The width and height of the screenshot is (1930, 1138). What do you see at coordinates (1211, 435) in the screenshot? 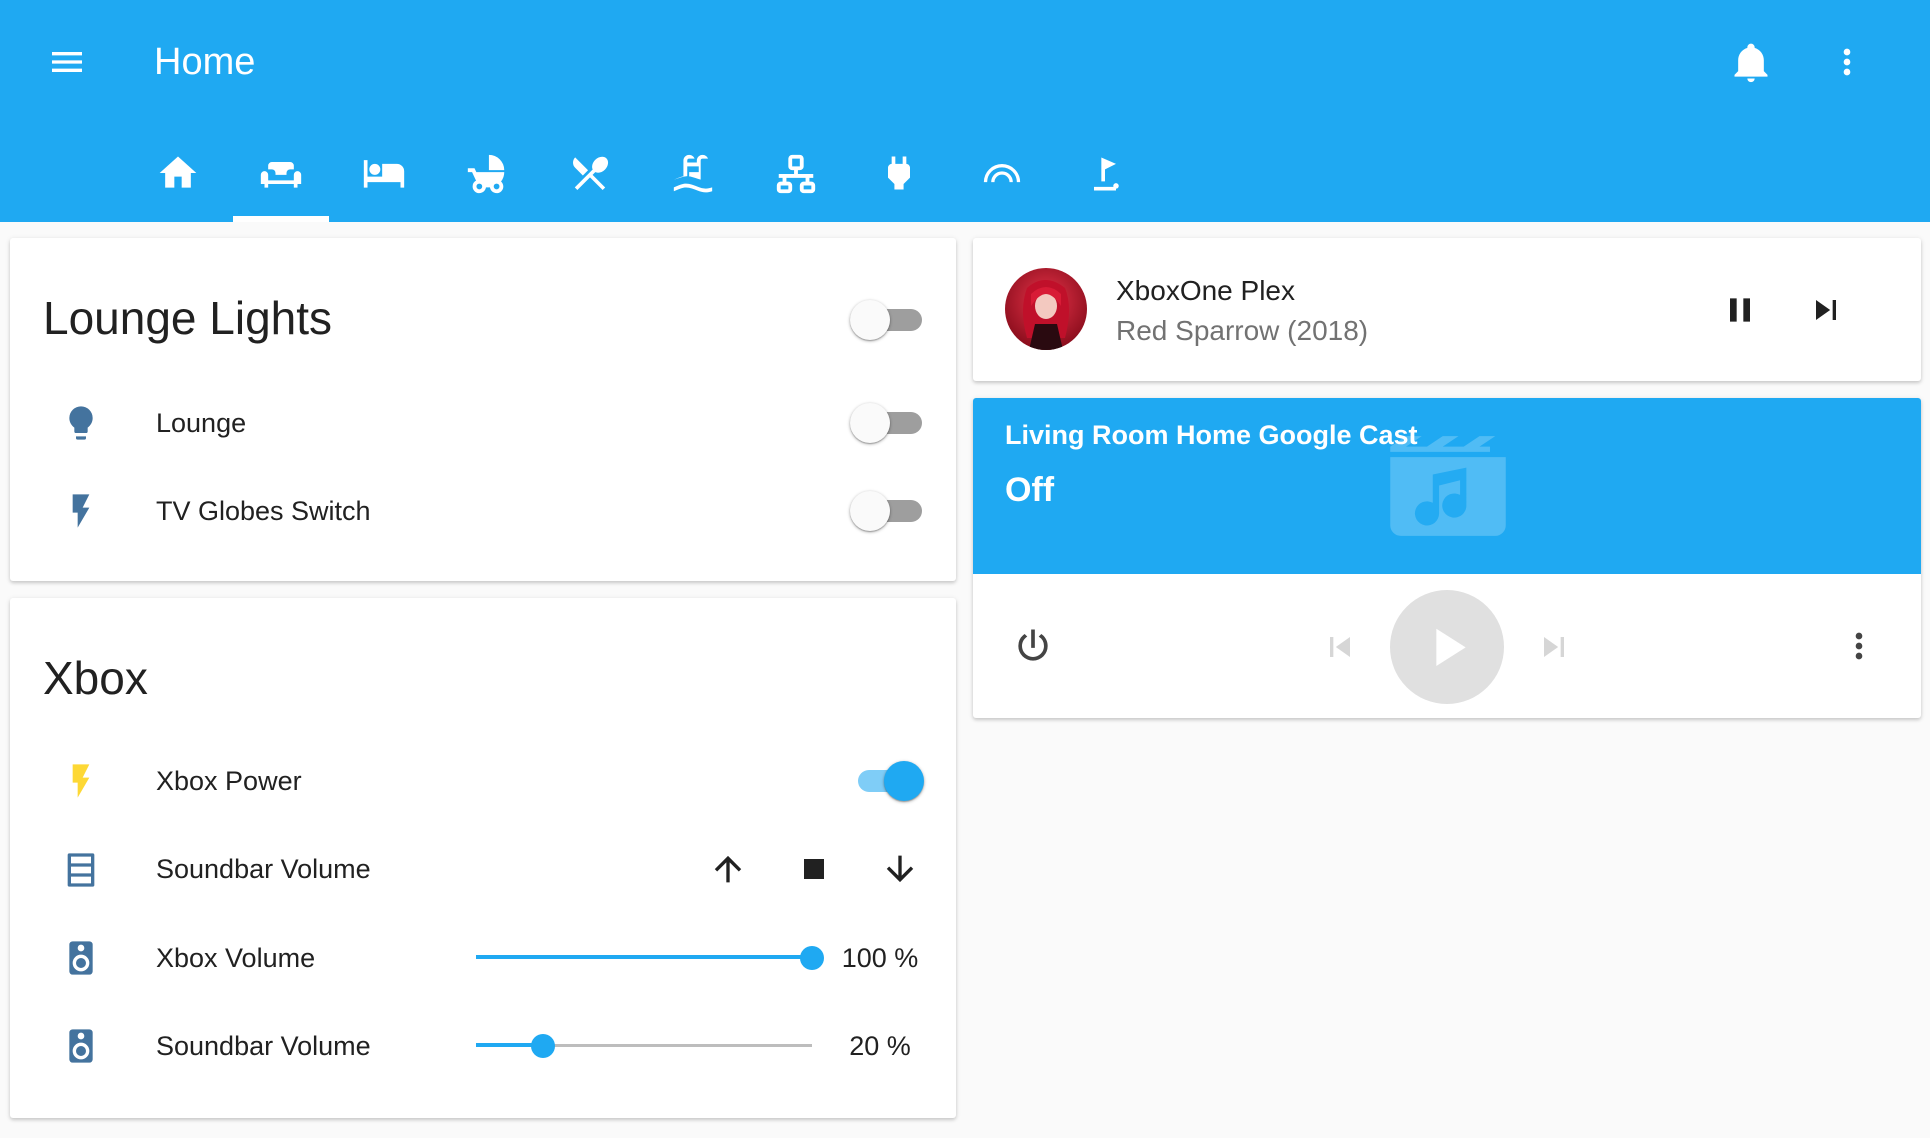
I see `cast-device-name: Living Room Home Google Cast` at bounding box center [1211, 435].